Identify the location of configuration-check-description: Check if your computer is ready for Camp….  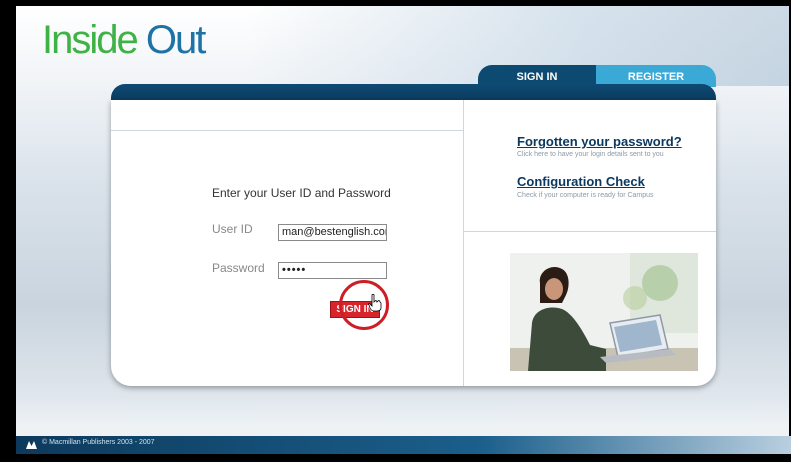
(585, 195).